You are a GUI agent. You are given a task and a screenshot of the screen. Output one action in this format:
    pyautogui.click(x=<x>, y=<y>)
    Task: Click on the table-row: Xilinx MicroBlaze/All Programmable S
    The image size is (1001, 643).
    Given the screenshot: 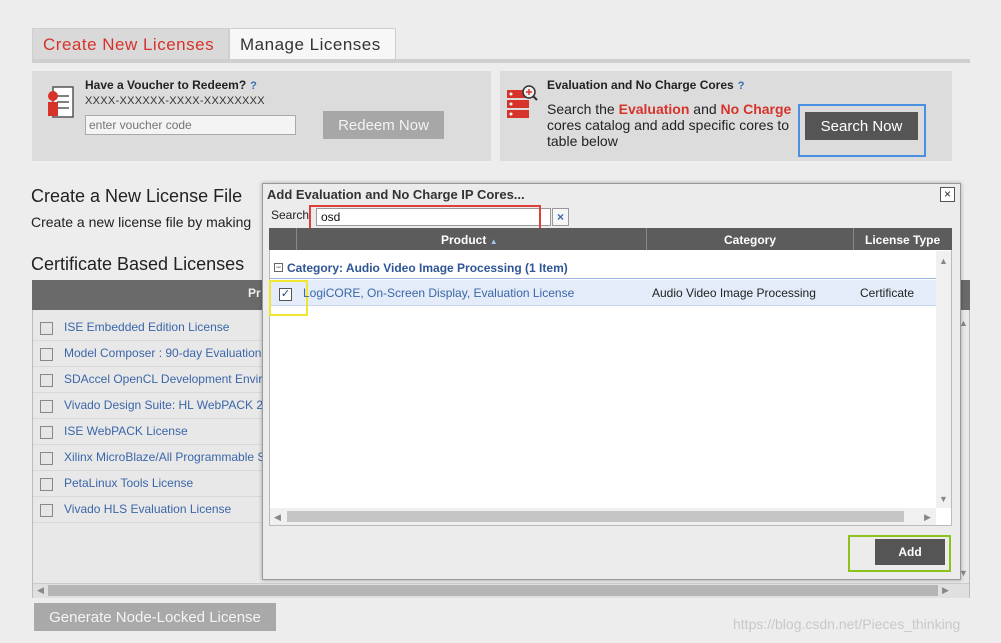 What is the action you would take?
    pyautogui.click(x=149, y=458)
    